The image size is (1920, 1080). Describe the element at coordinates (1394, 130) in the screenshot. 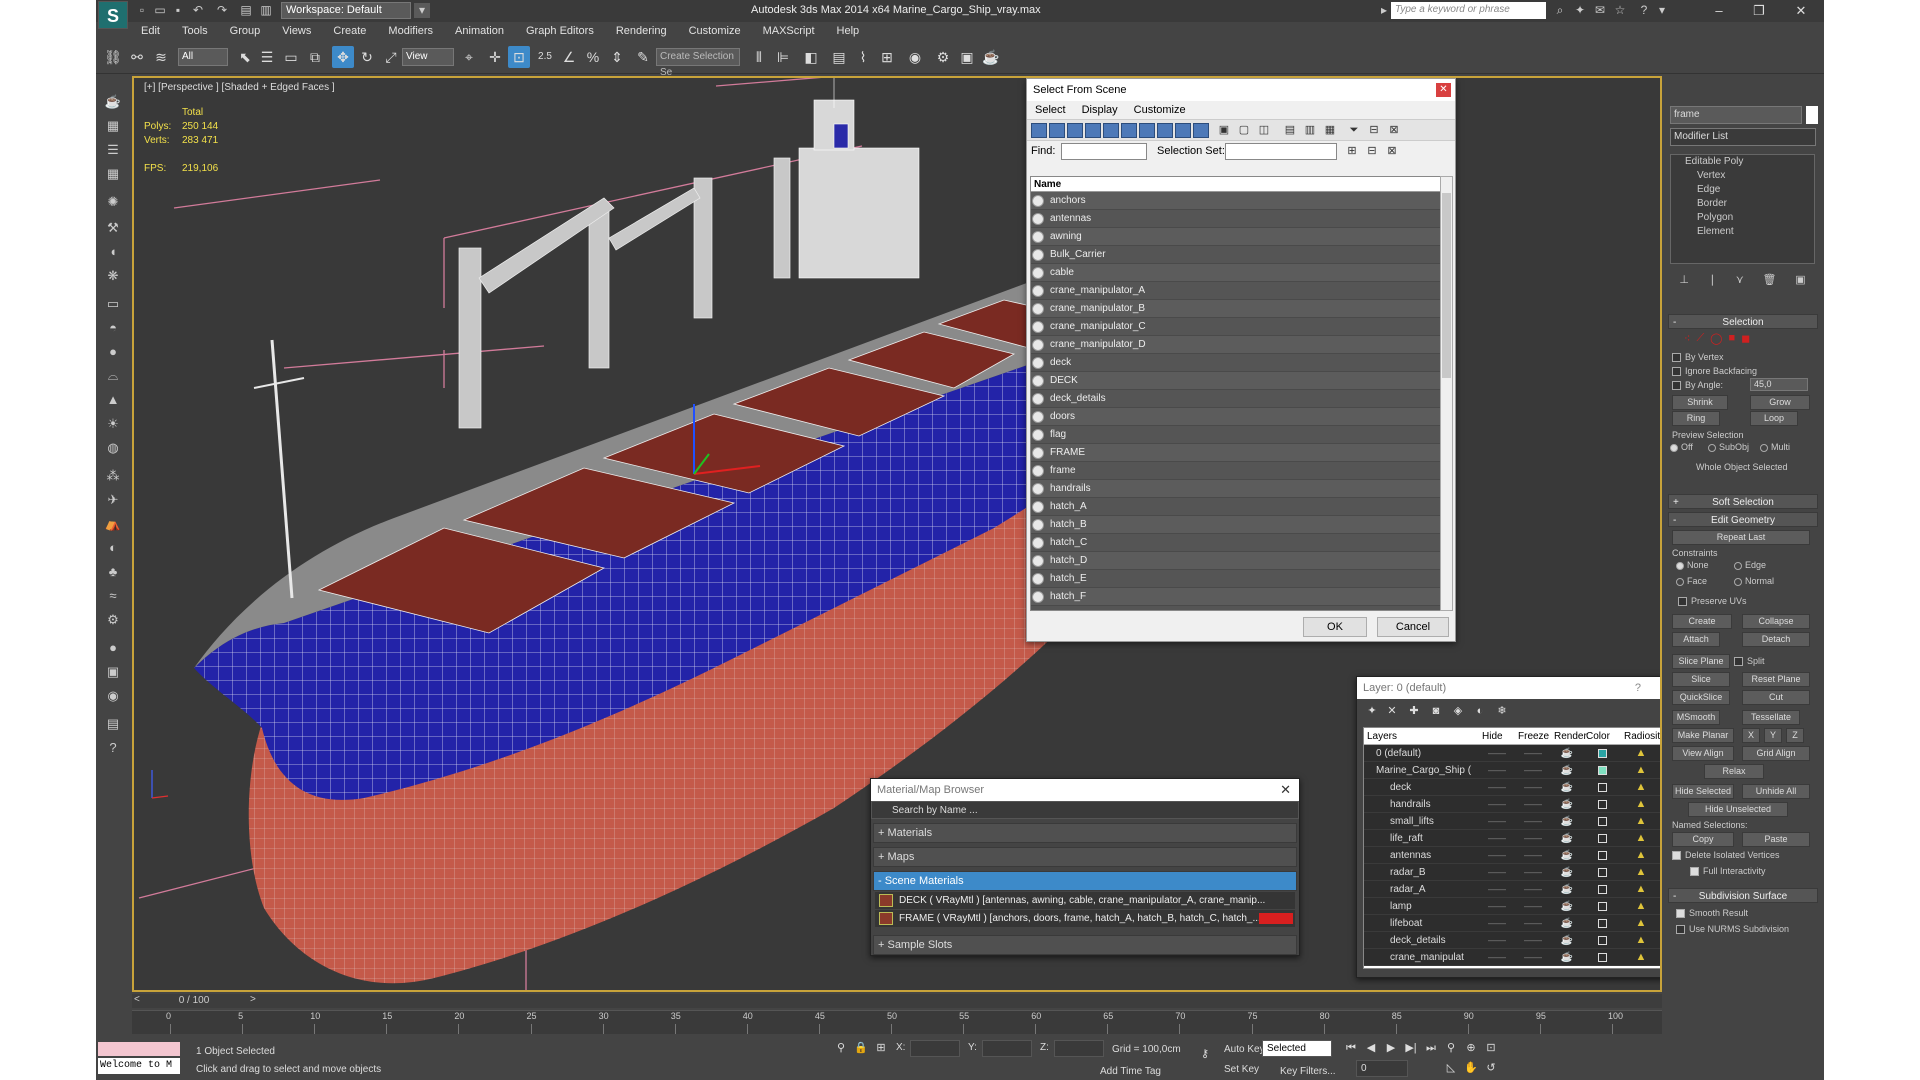

I see `options-icon: ⊠` at that location.